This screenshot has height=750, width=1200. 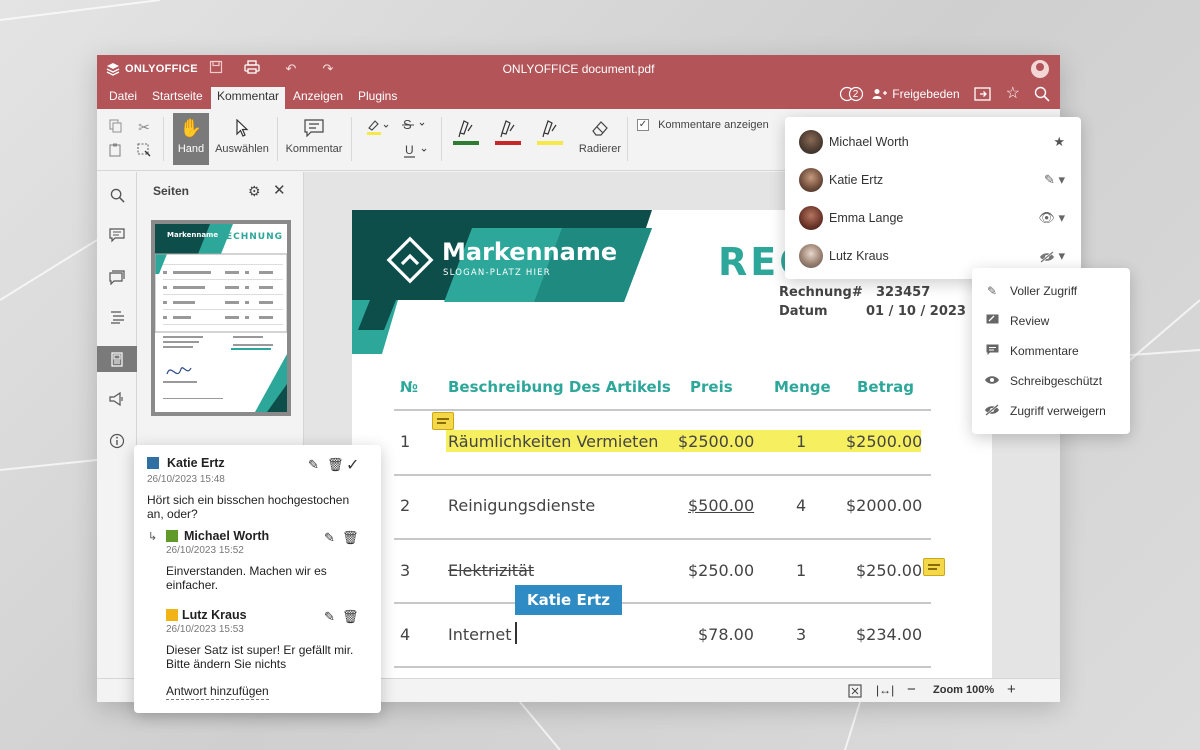 What do you see at coordinates (221, 318) in the screenshot?
I see `page-thumbnail: Markenname RECHNUNG` at bounding box center [221, 318].